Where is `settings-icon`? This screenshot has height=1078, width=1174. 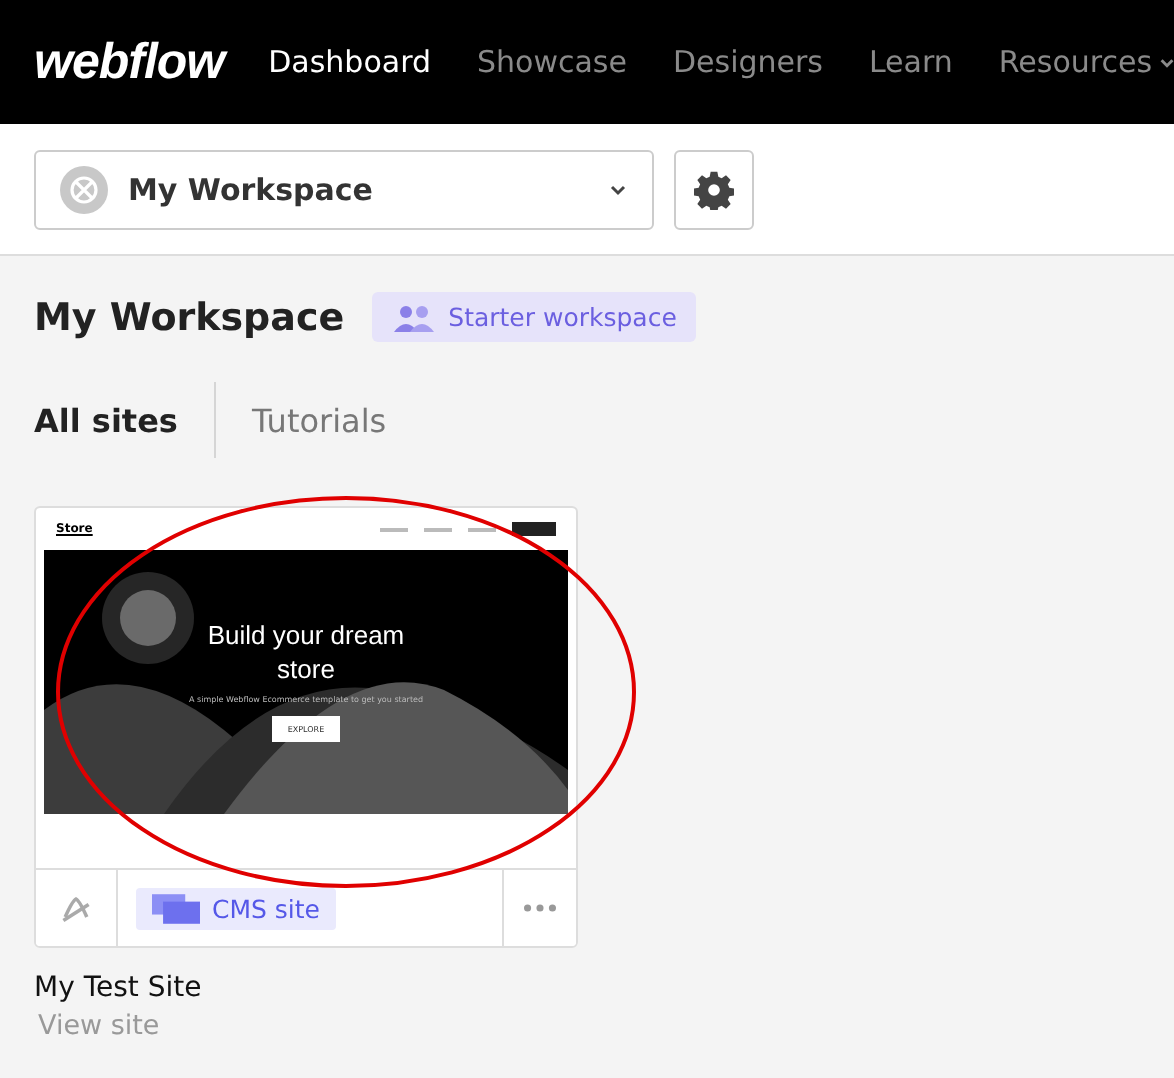 settings-icon is located at coordinates (714, 189).